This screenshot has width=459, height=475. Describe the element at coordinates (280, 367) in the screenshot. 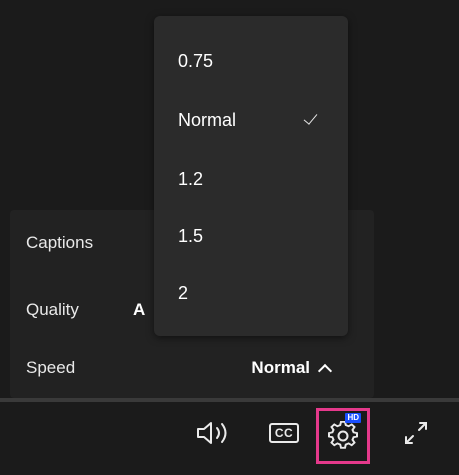

I see `speed-value: Normal` at that location.